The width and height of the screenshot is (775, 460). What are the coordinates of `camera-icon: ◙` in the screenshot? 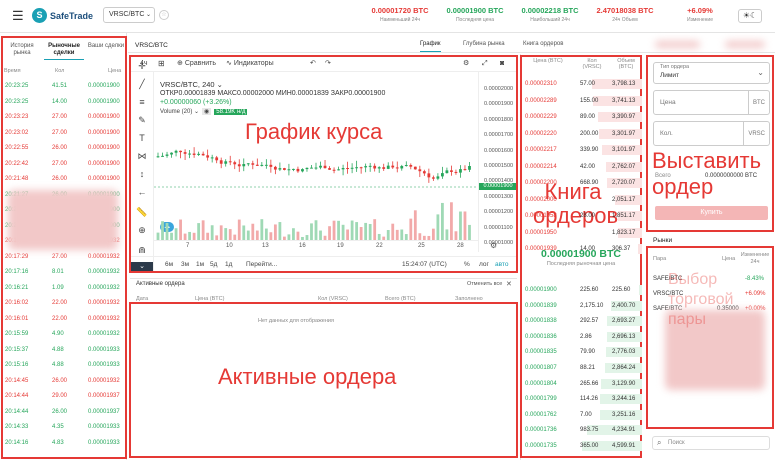 It's located at (502, 64).